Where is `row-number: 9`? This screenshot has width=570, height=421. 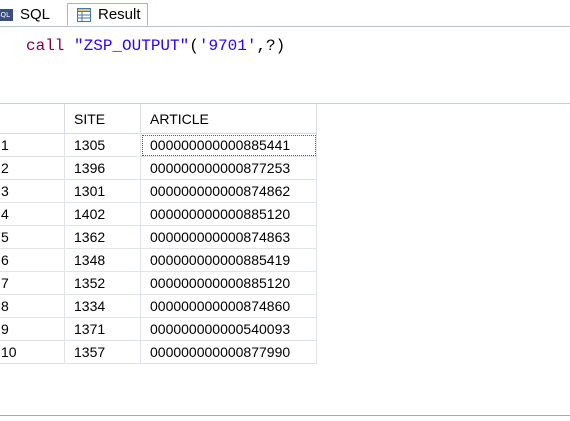
row-number: 9 is located at coordinates (32, 329).